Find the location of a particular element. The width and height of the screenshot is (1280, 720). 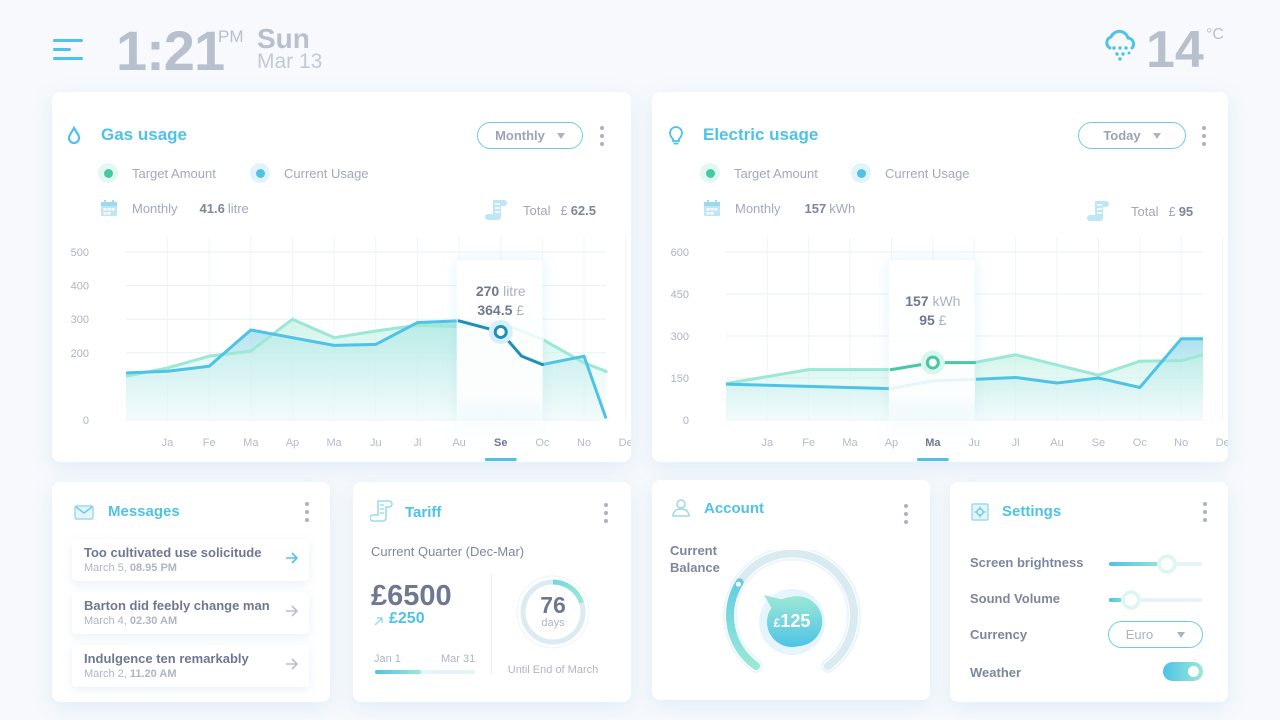

menu-button is located at coordinates (68, 50).